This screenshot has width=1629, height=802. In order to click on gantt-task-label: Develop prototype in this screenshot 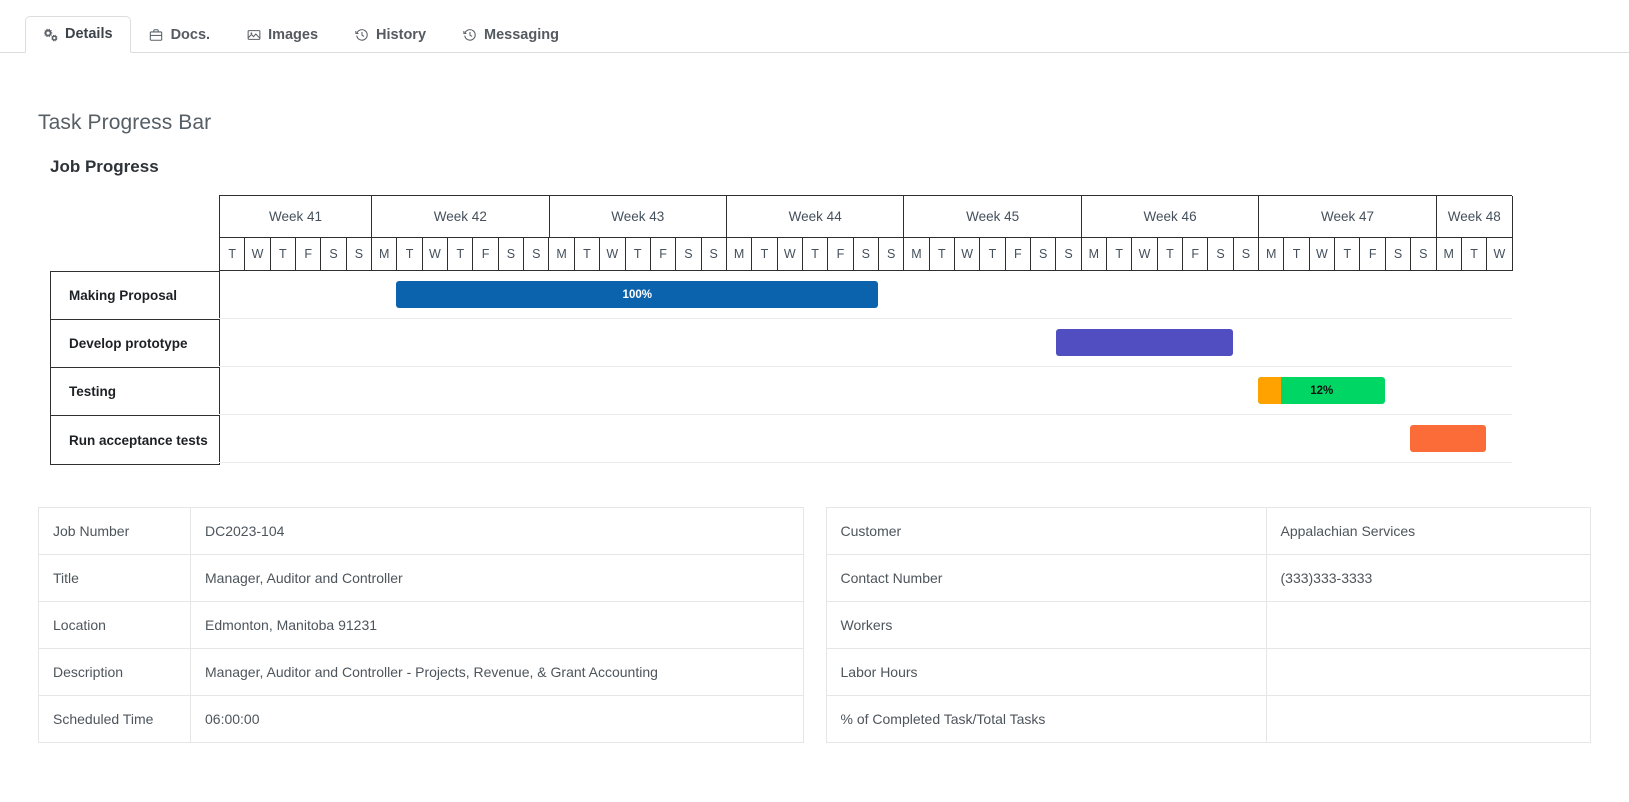, I will do `click(135, 344)`.